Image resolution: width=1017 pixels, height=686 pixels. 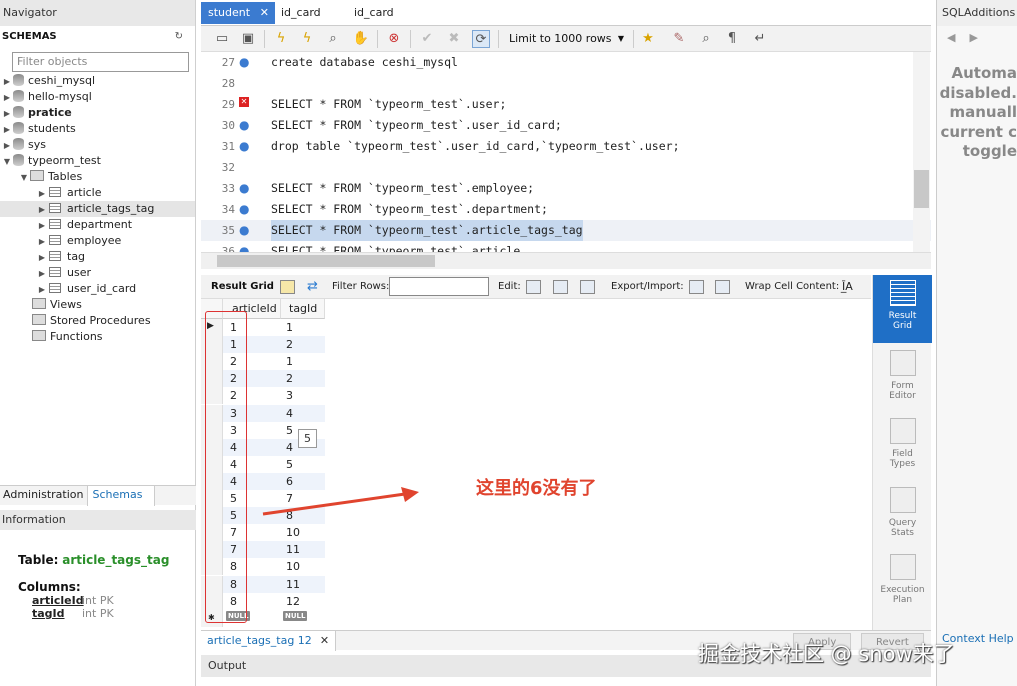 I want to click on tab-result-article-tags-tag: article_tags_tag 12 ✕, so click(x=269, y=641).